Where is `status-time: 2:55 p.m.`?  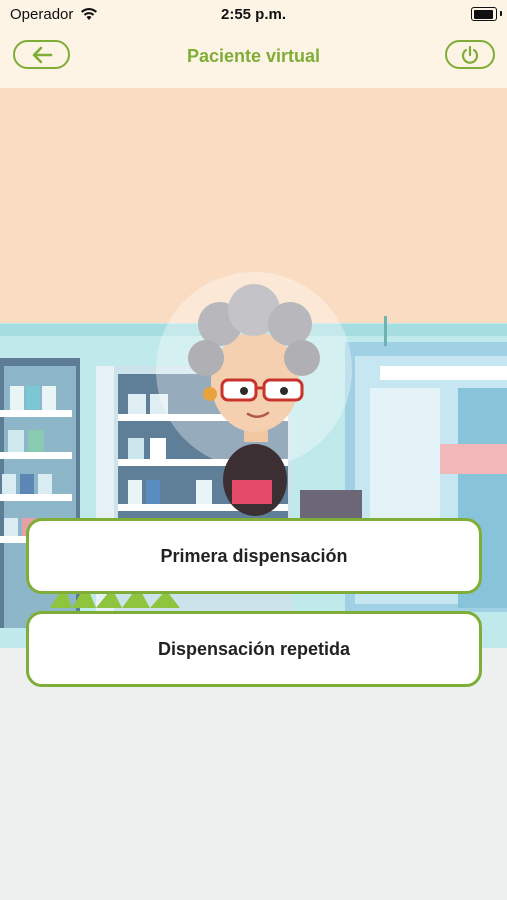
status-time: 2:55 p.m. is located at coordinates (253, 14).